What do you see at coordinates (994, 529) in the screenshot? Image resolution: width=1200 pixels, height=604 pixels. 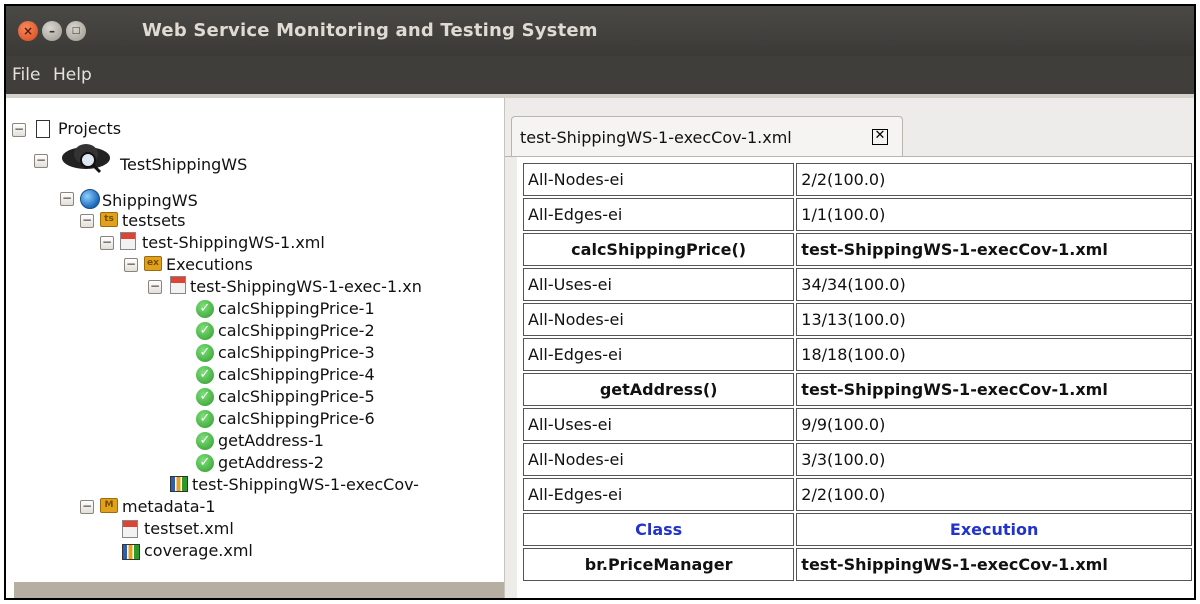 I see `execution-column-header: Execution` at bounding box center [994, 529].